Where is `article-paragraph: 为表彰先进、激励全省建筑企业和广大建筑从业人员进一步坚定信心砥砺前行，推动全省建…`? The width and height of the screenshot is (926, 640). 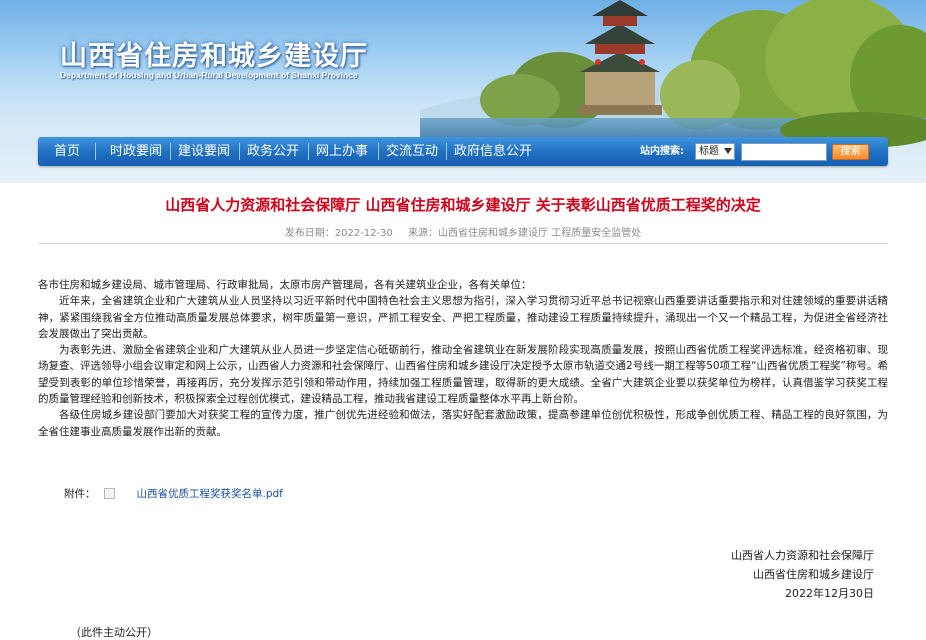 article-paragraph: 为表彰先进、激励全省建筑企业和广大建筑从业人员进一步坚定信心砥砺前行，推动全省建… is located at coordinates (463, 375).